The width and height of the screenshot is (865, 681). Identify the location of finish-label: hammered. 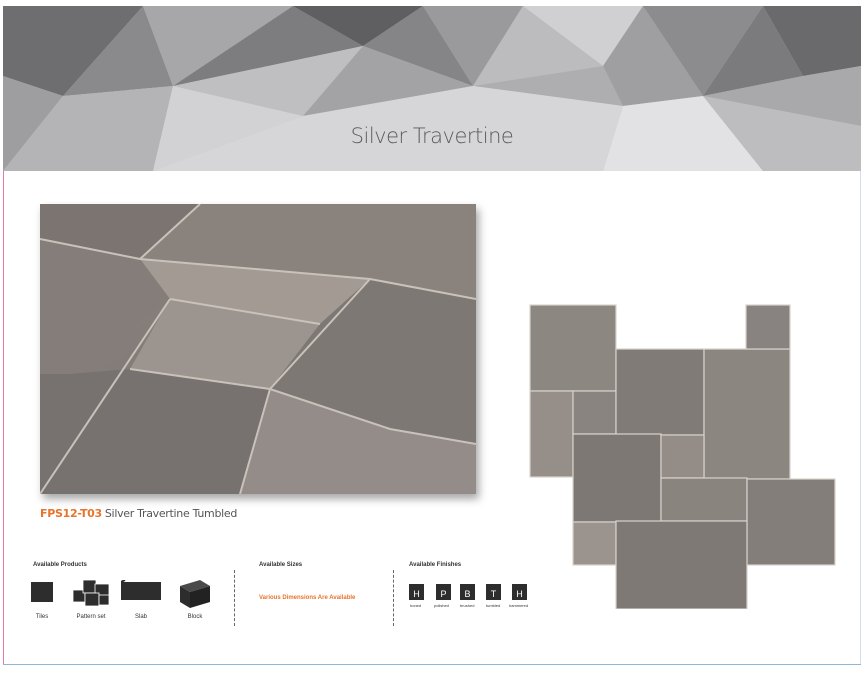
(519, 605).